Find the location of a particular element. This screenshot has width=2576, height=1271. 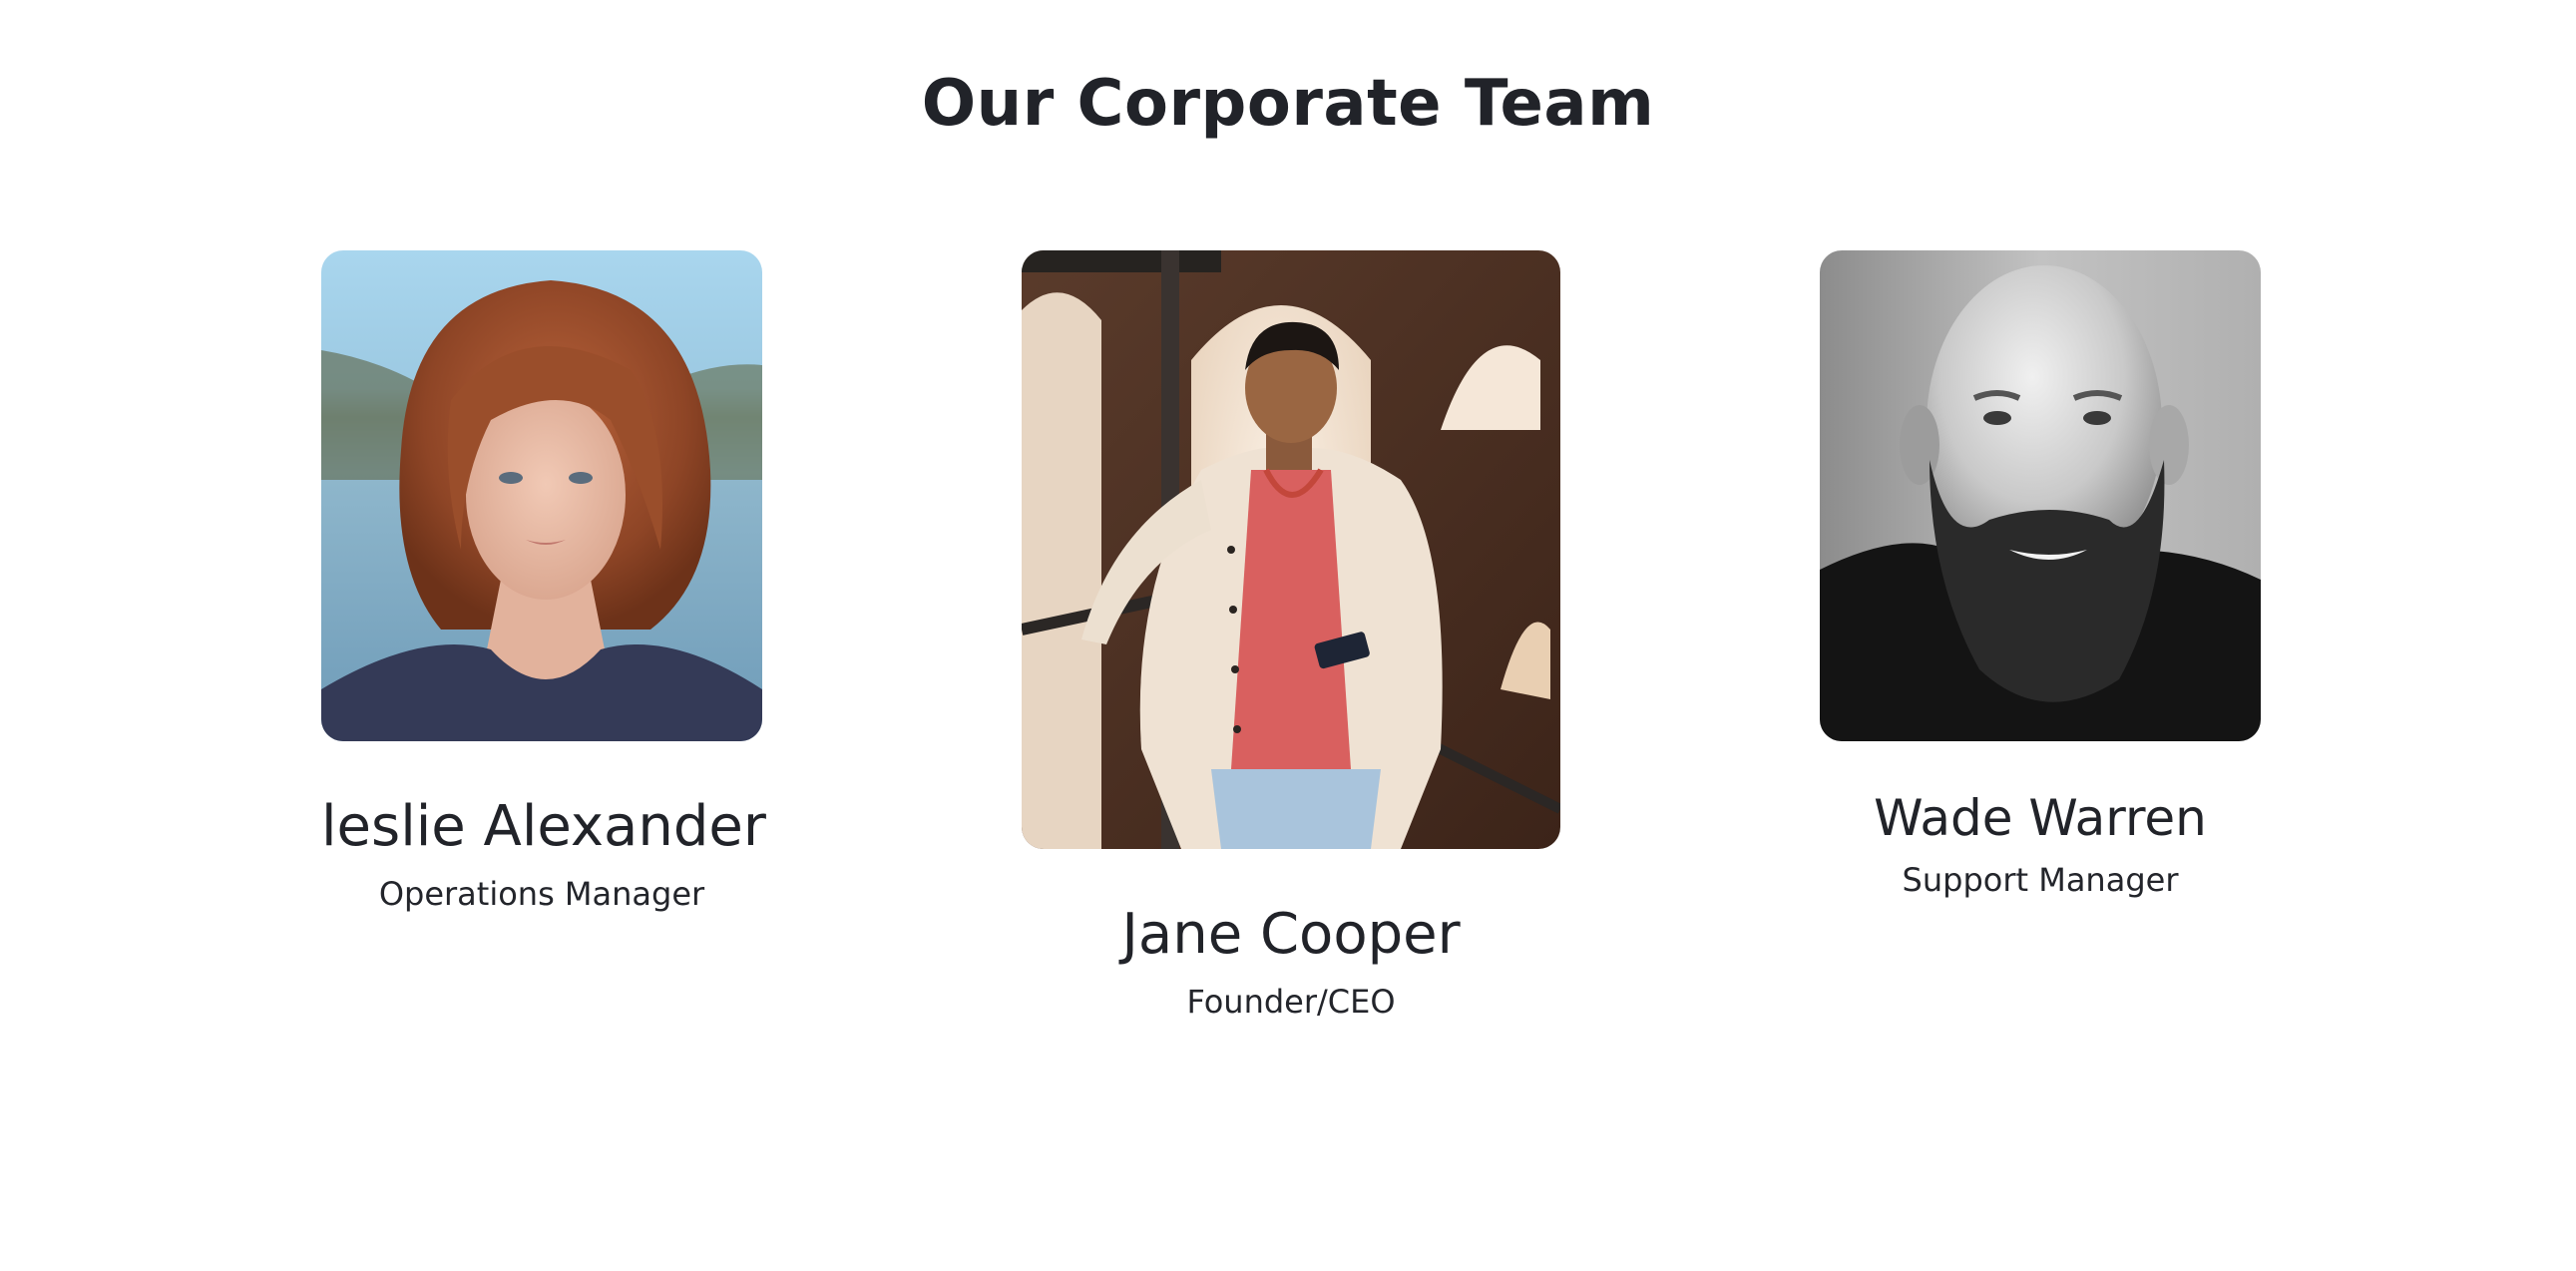

member-name: Wade Warren is located at coordinates (2040, 818).